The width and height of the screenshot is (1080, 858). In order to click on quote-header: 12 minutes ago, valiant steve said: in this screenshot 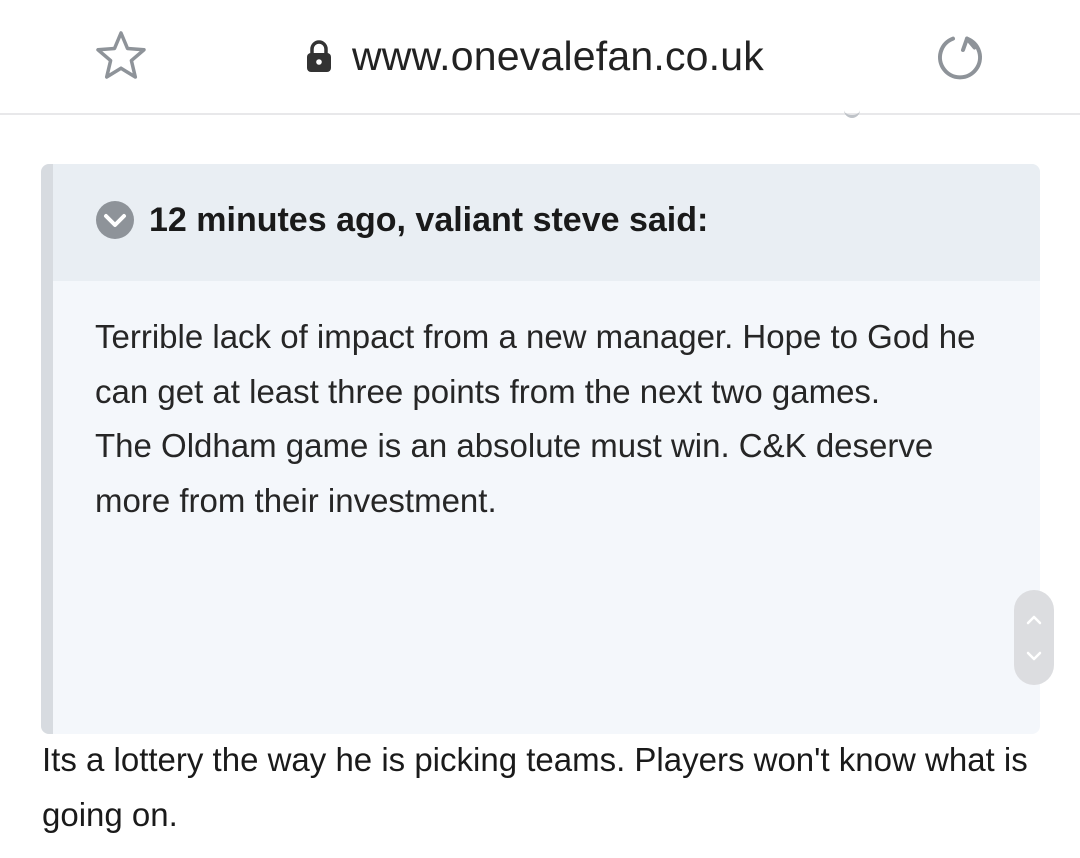, I will do `click(546, 222)`.